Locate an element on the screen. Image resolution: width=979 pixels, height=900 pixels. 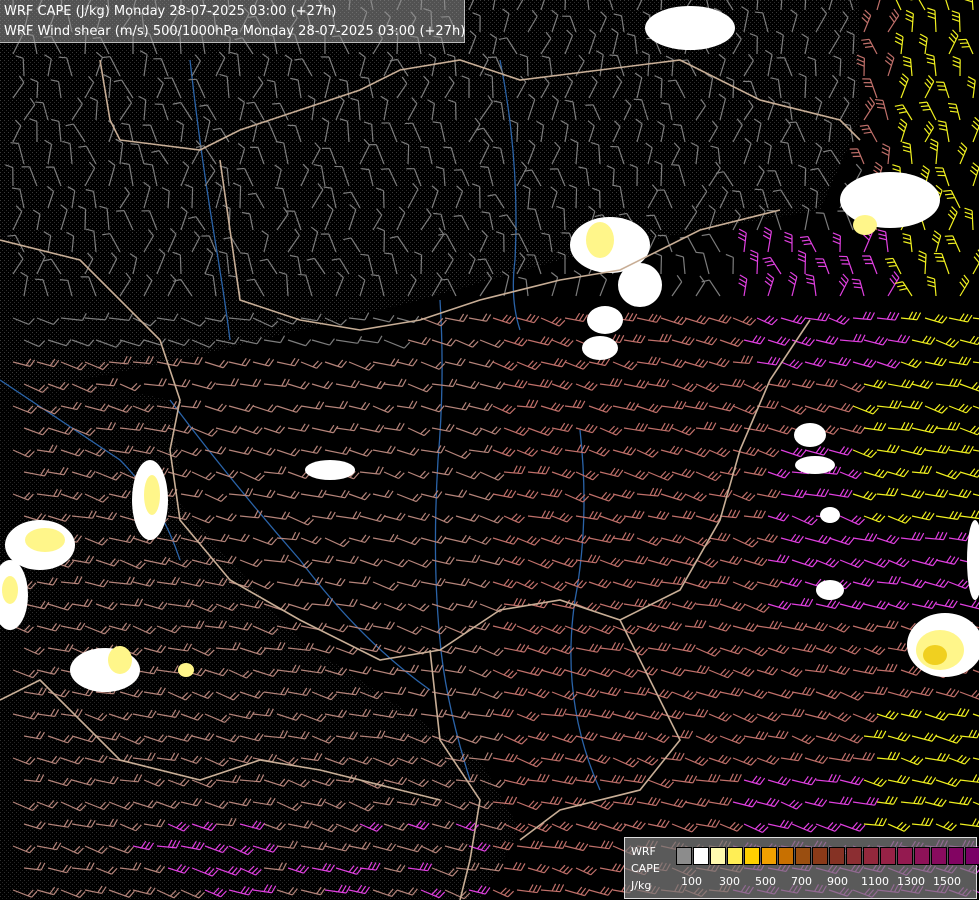
legend-color-scale is located at coordinates (827, 856).